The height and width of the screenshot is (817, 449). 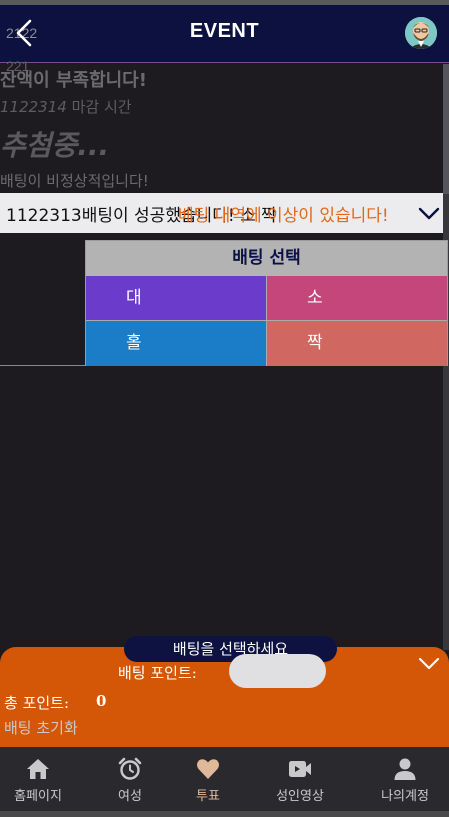 I want to click on nav-label-adult-video: 성인영상, so click(x=300, y=796).